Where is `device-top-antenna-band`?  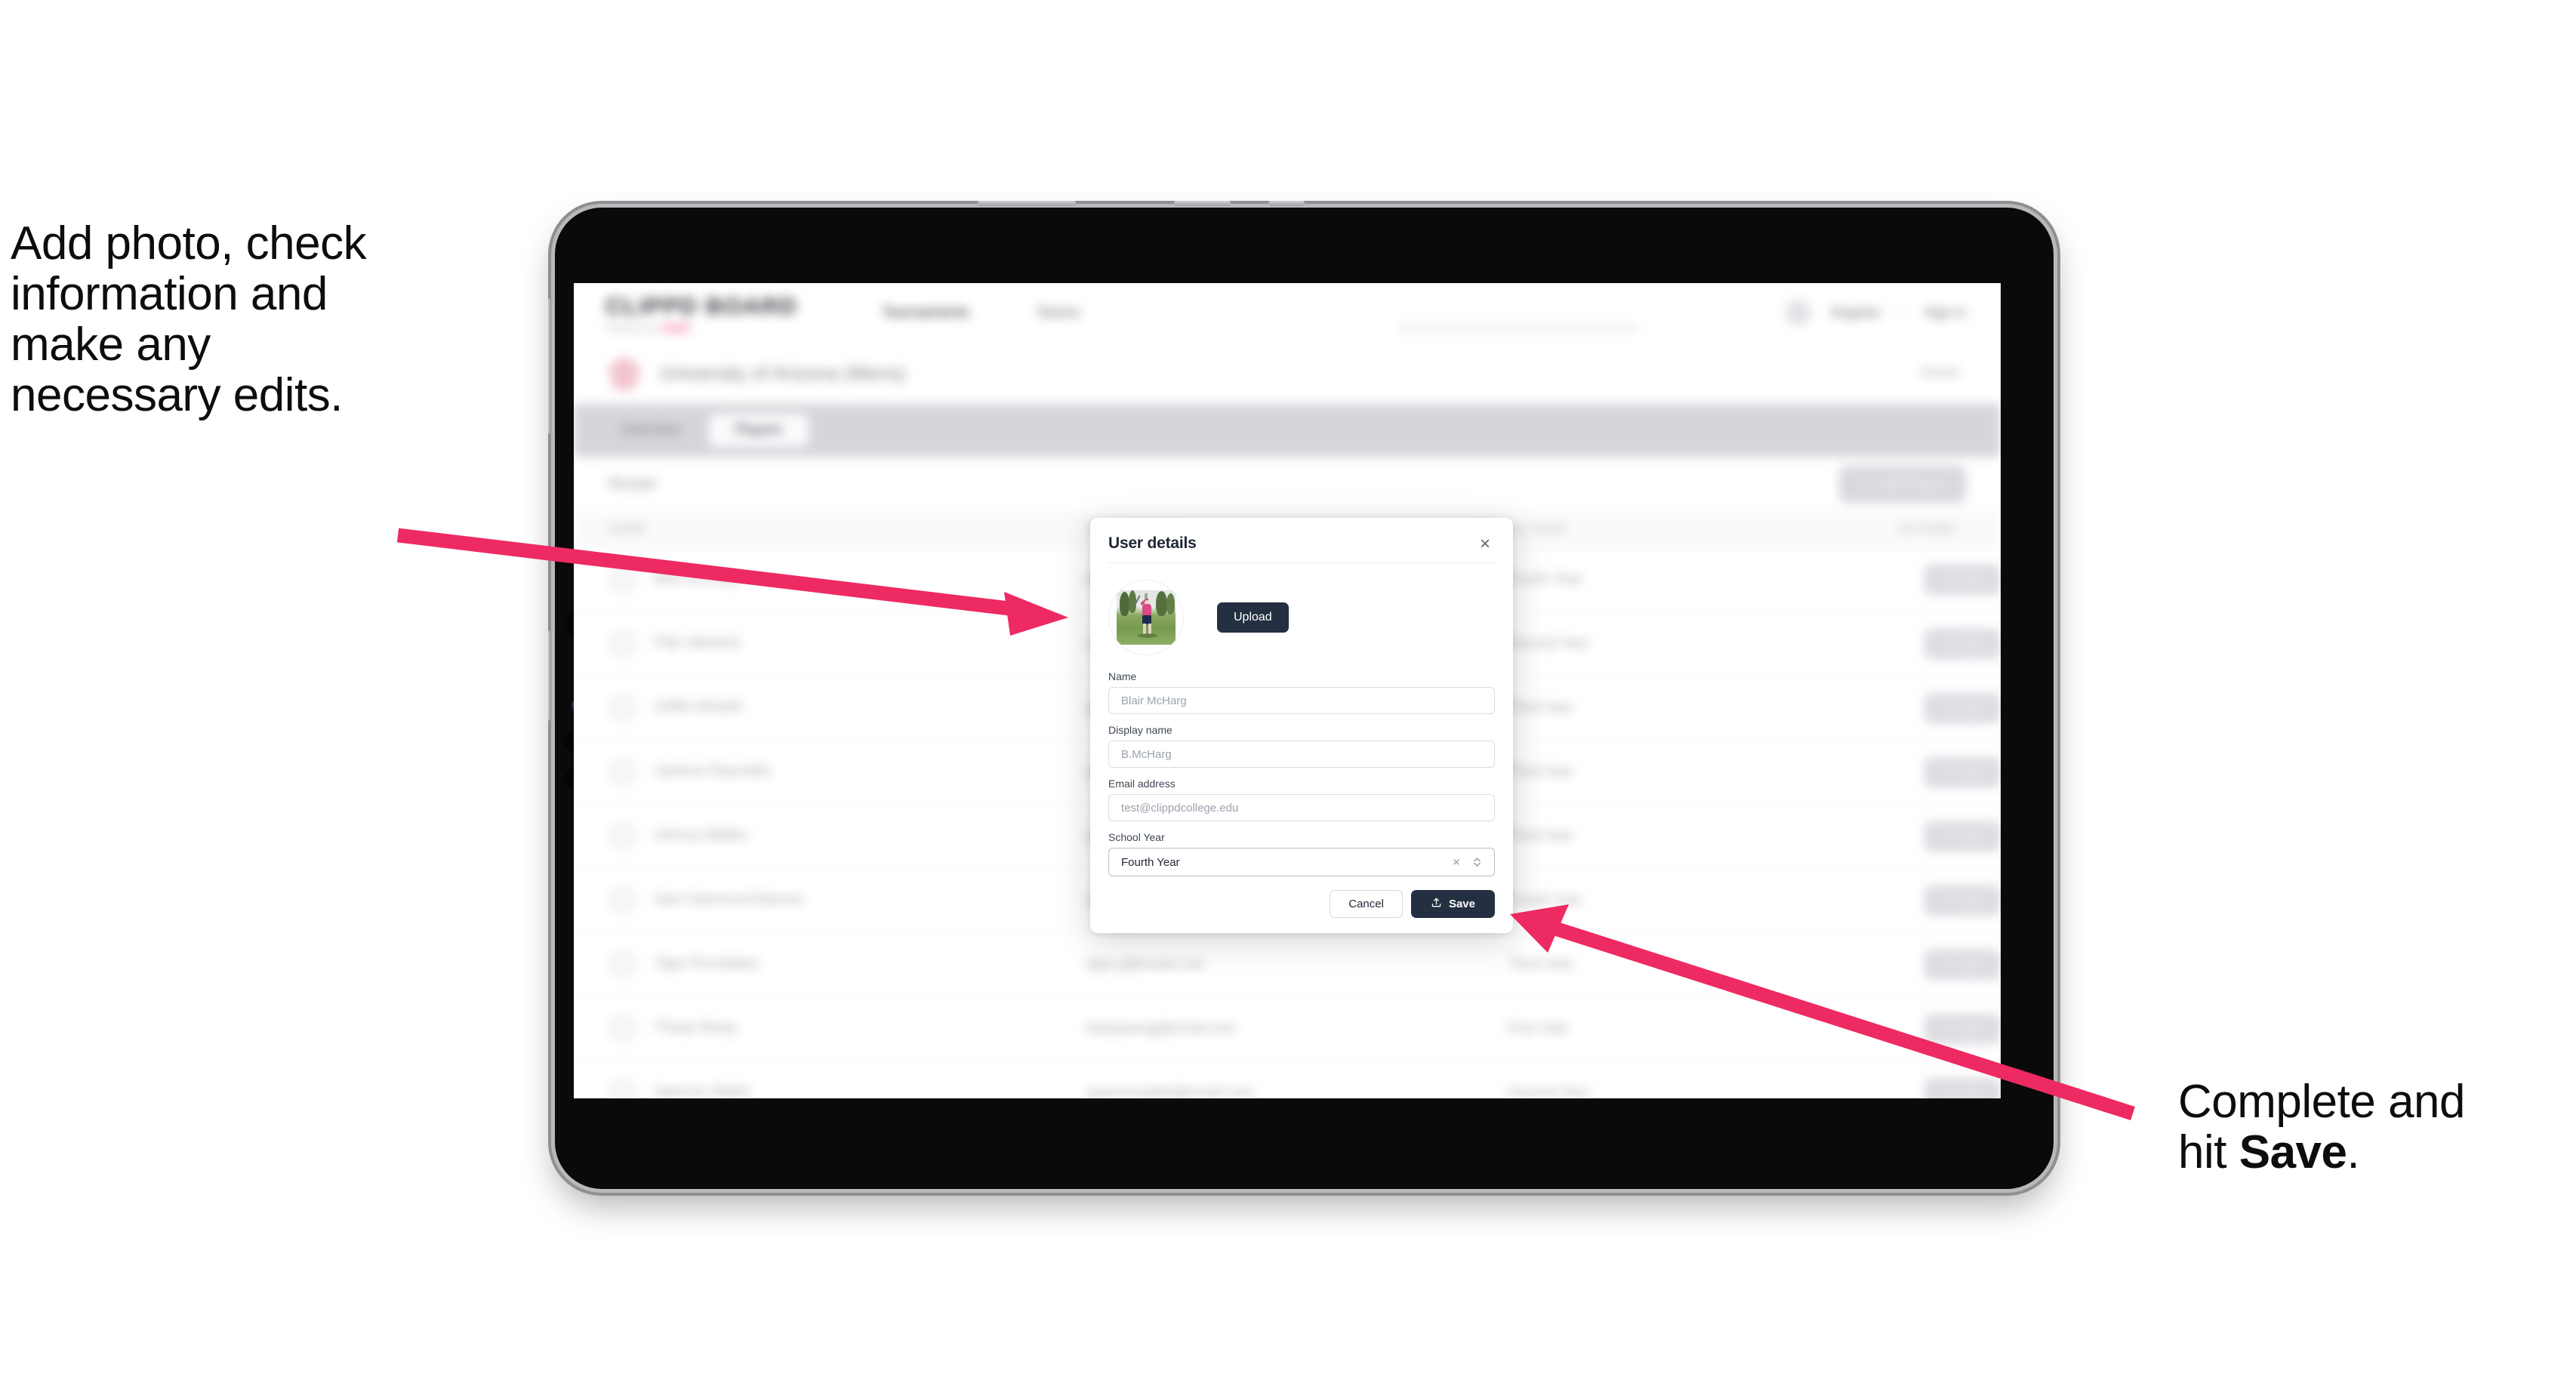
device-top-antenna-band is located at coordinates (1027, 203).